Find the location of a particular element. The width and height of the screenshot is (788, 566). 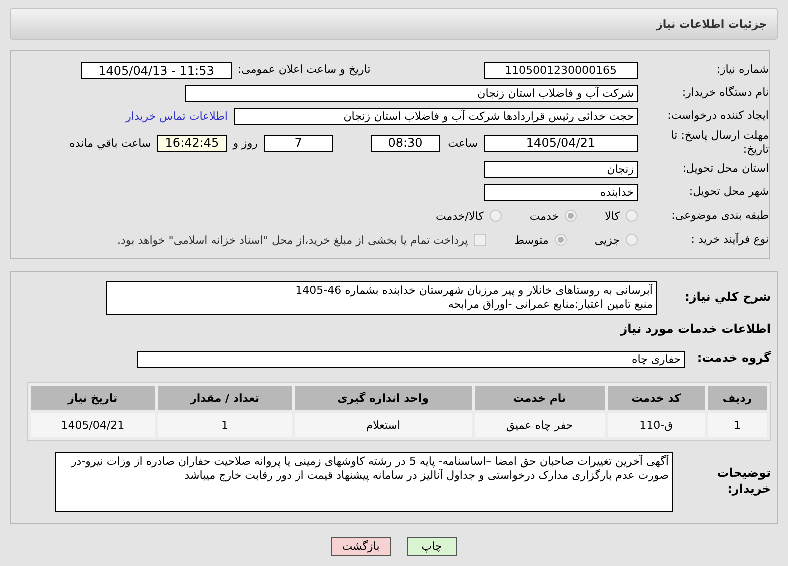

days-field: 7 is located at coordinates (298, 143).